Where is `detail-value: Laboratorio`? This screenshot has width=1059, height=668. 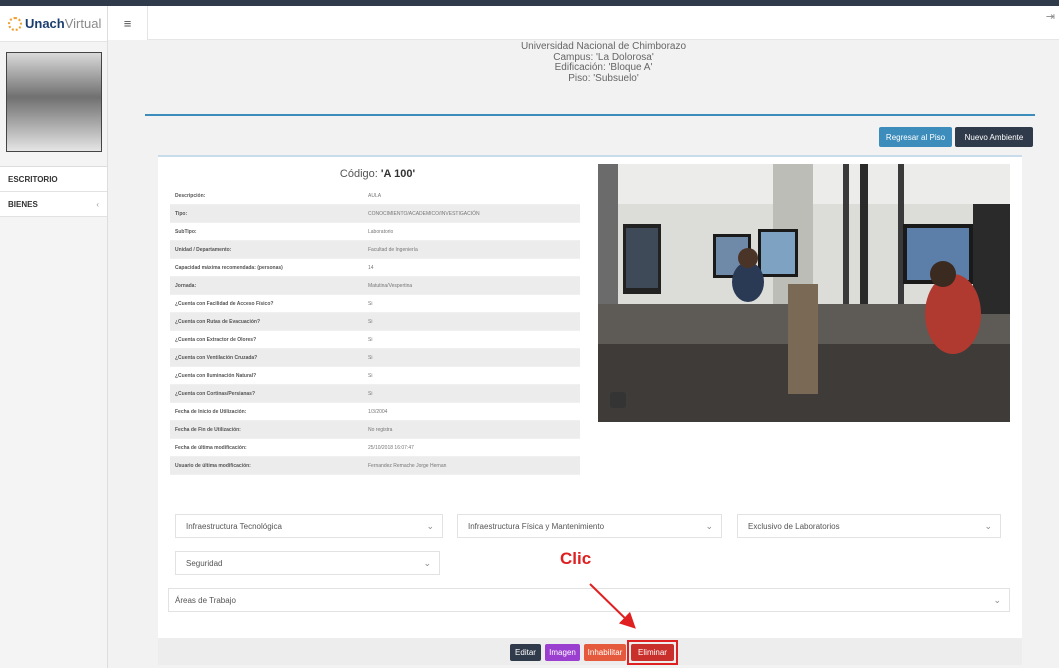
detail-value: Laboratorio is located at coordinates (381, 231).